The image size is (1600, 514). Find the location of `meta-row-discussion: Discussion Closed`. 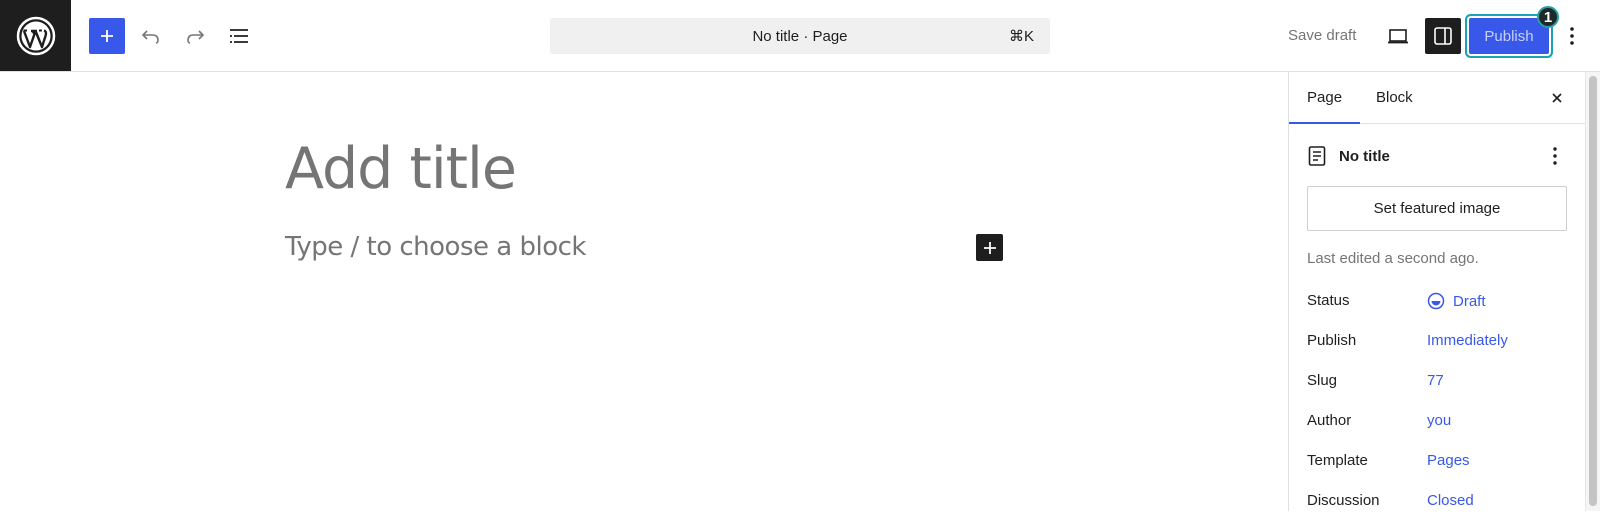

meta-row-discussion: Discussion Closed is located at coordinates (1438, 502).